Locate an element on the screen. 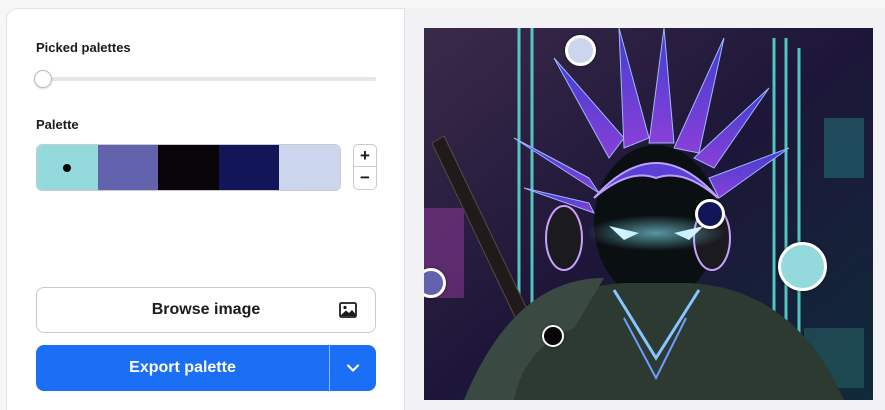 The image size is (885, 410). browse-image-label: Browse image is located at coordinates (206, 309).